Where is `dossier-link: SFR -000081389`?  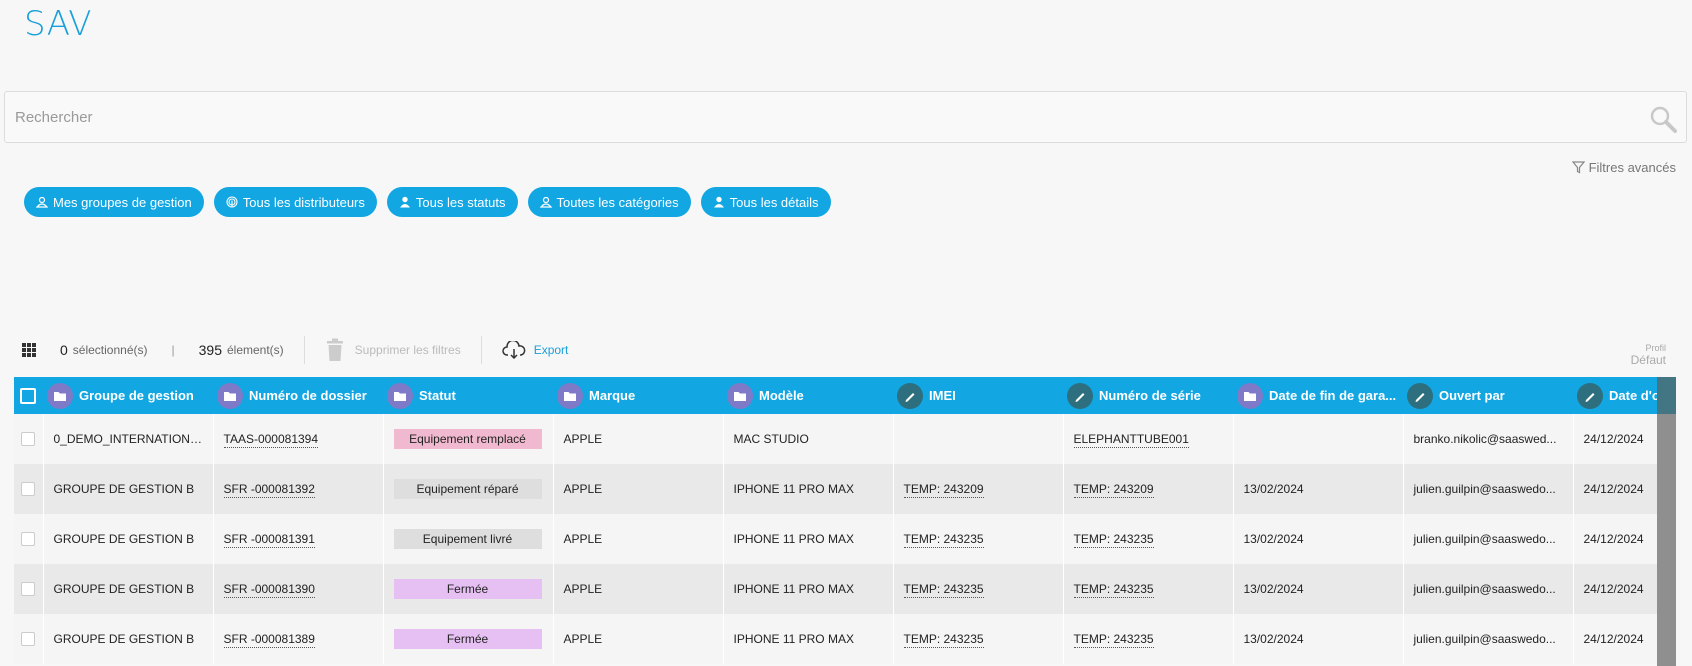
dossier-link: SFR -000081389 is located at coordinates (269, 640).